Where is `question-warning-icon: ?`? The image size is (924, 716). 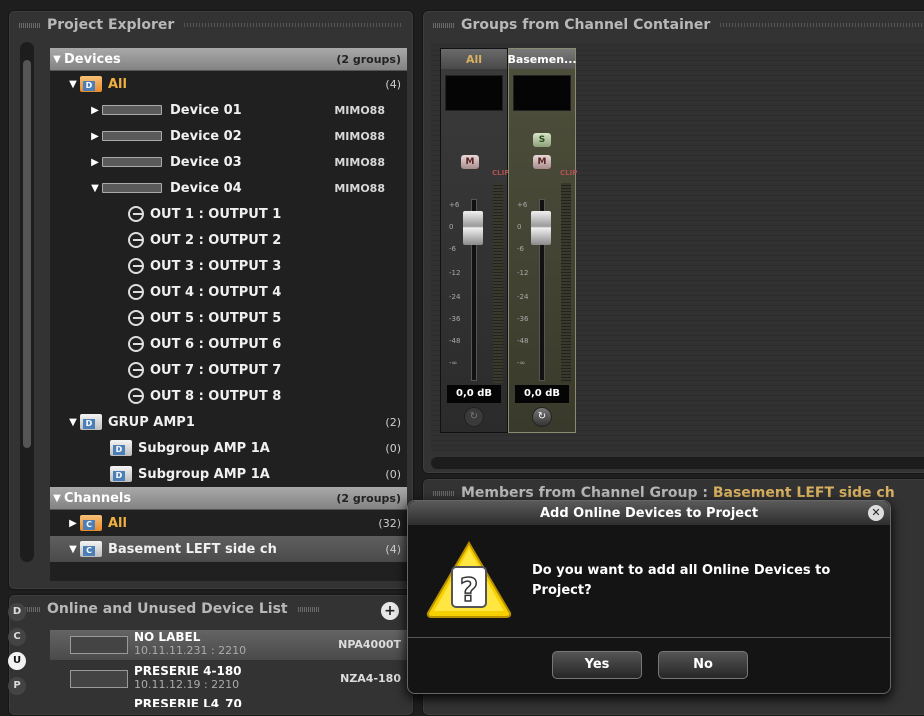
question-warning-icon: ? is located at coordinates (469, 579).